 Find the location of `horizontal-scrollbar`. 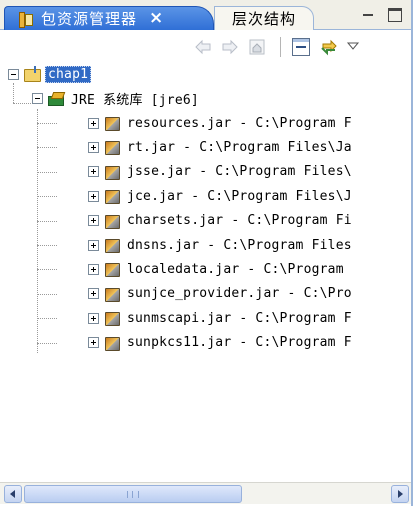

horizontal-scrollbar is located at coordinates (206, 493).